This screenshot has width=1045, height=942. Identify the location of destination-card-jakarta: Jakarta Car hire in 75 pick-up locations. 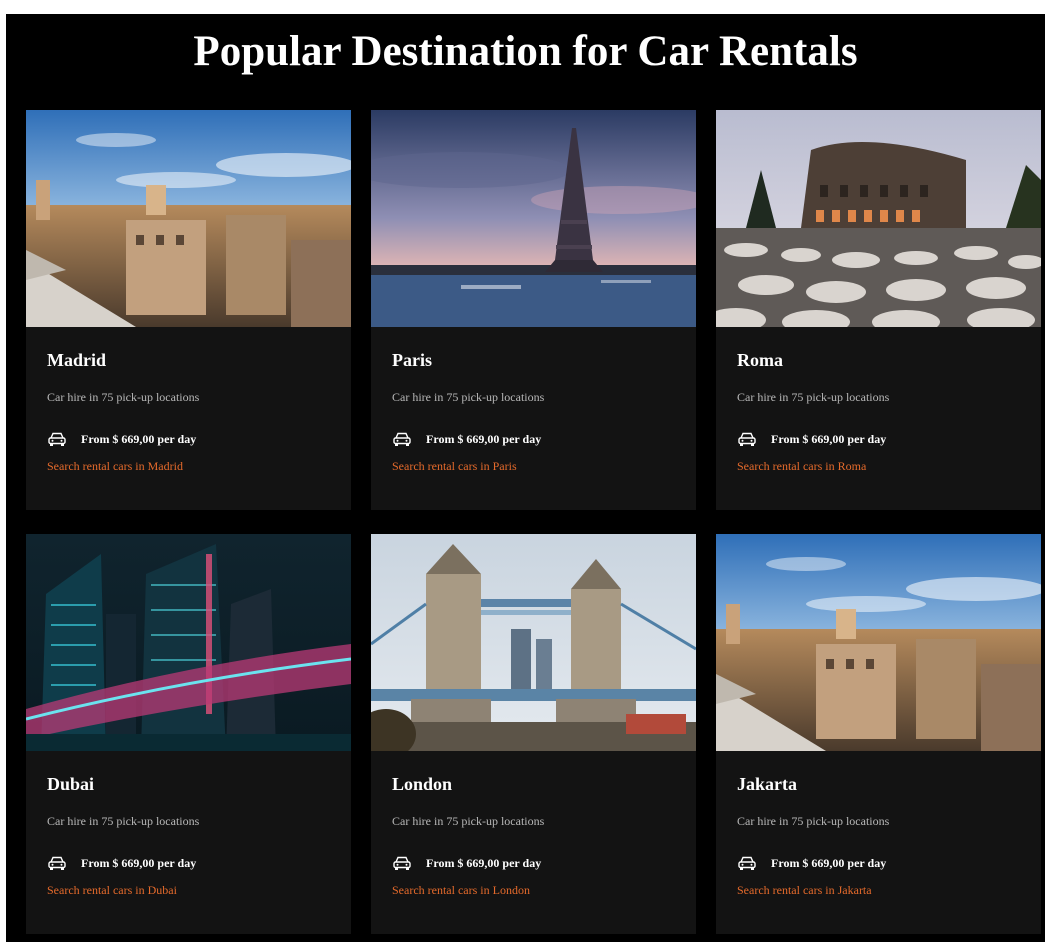
(878, 734).